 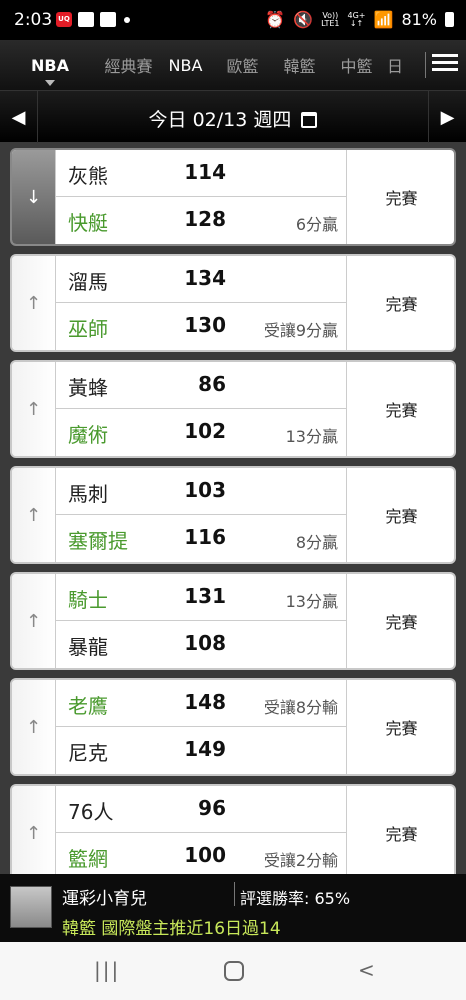 I want to click on clock: 2:03, so click(x=33, y=20).